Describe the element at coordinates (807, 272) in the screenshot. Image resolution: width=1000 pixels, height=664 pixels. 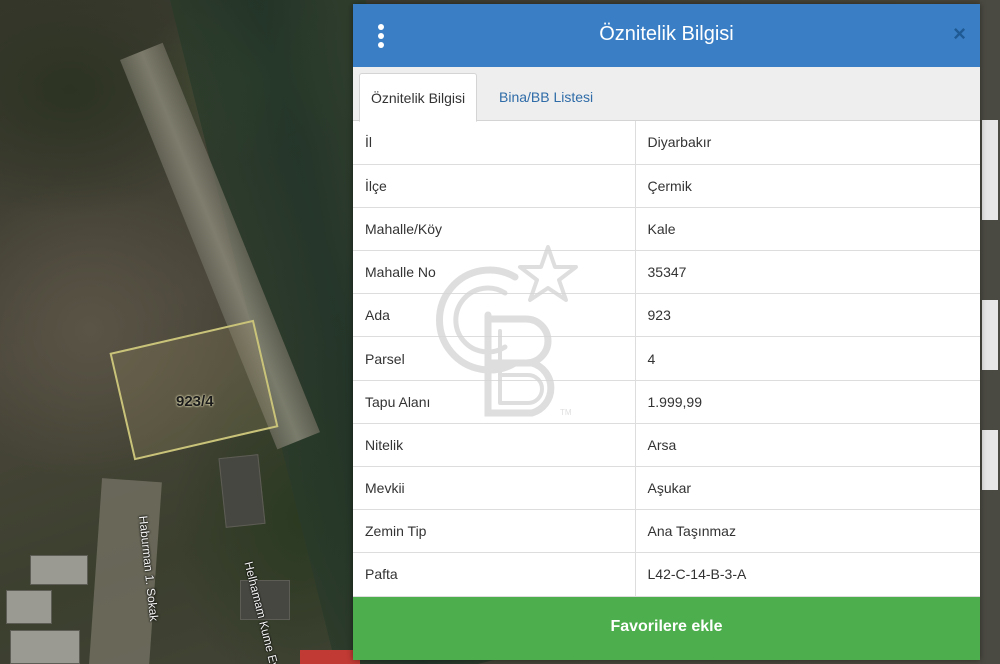
I see `attribute-value: 35347` at that location.